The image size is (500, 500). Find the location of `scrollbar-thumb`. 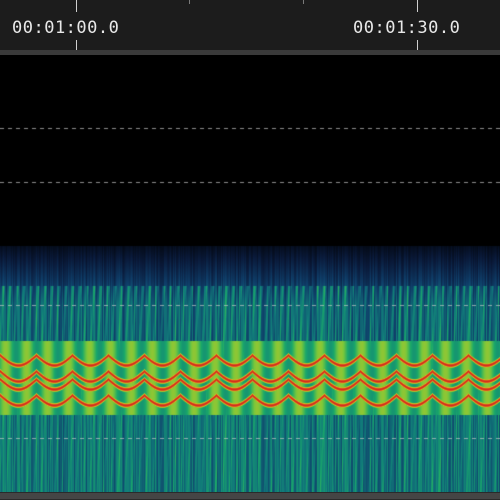

scrollbar-thumb is located at coordinates (250, 496).